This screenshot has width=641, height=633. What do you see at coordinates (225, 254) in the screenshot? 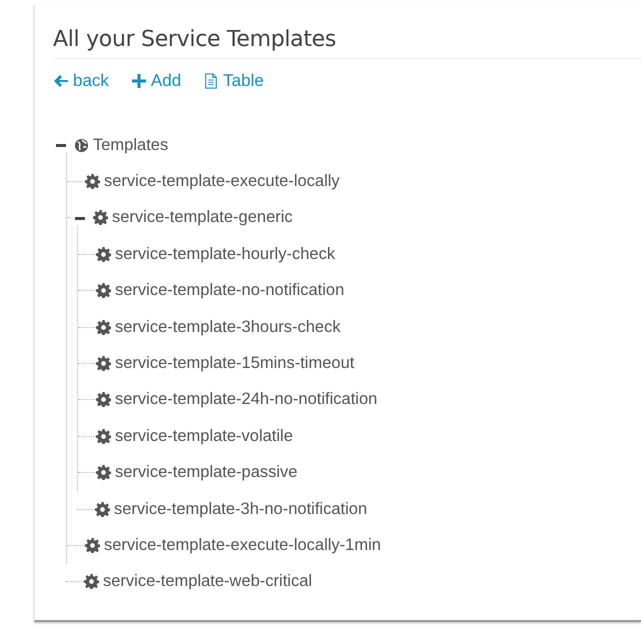
I see `tree-item: service-template-hourly-check` at bounding box center [225, 254].